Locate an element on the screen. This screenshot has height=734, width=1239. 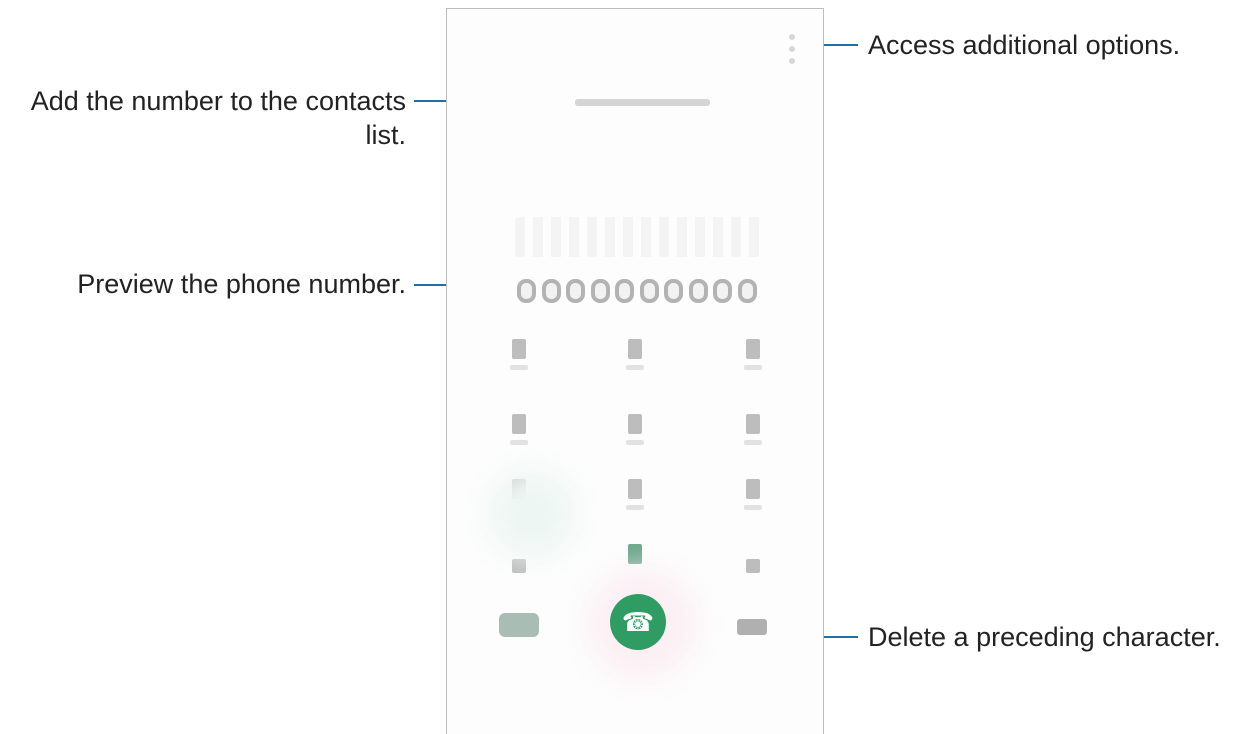
callout-add-contact: Add the number to the contacts list. is located at coordinates (208, 118).